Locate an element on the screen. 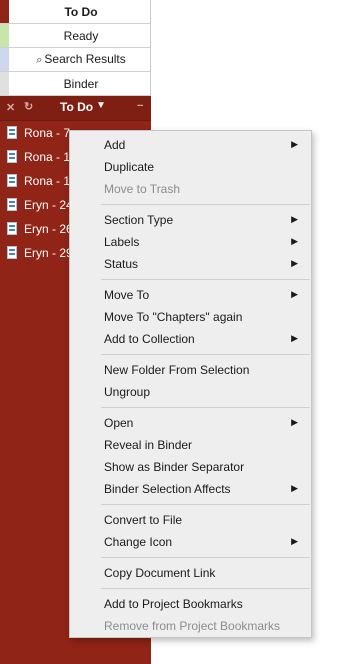 The image size is (348, 664). menu-item: Move to Trash is located at coordinates (190, 189).